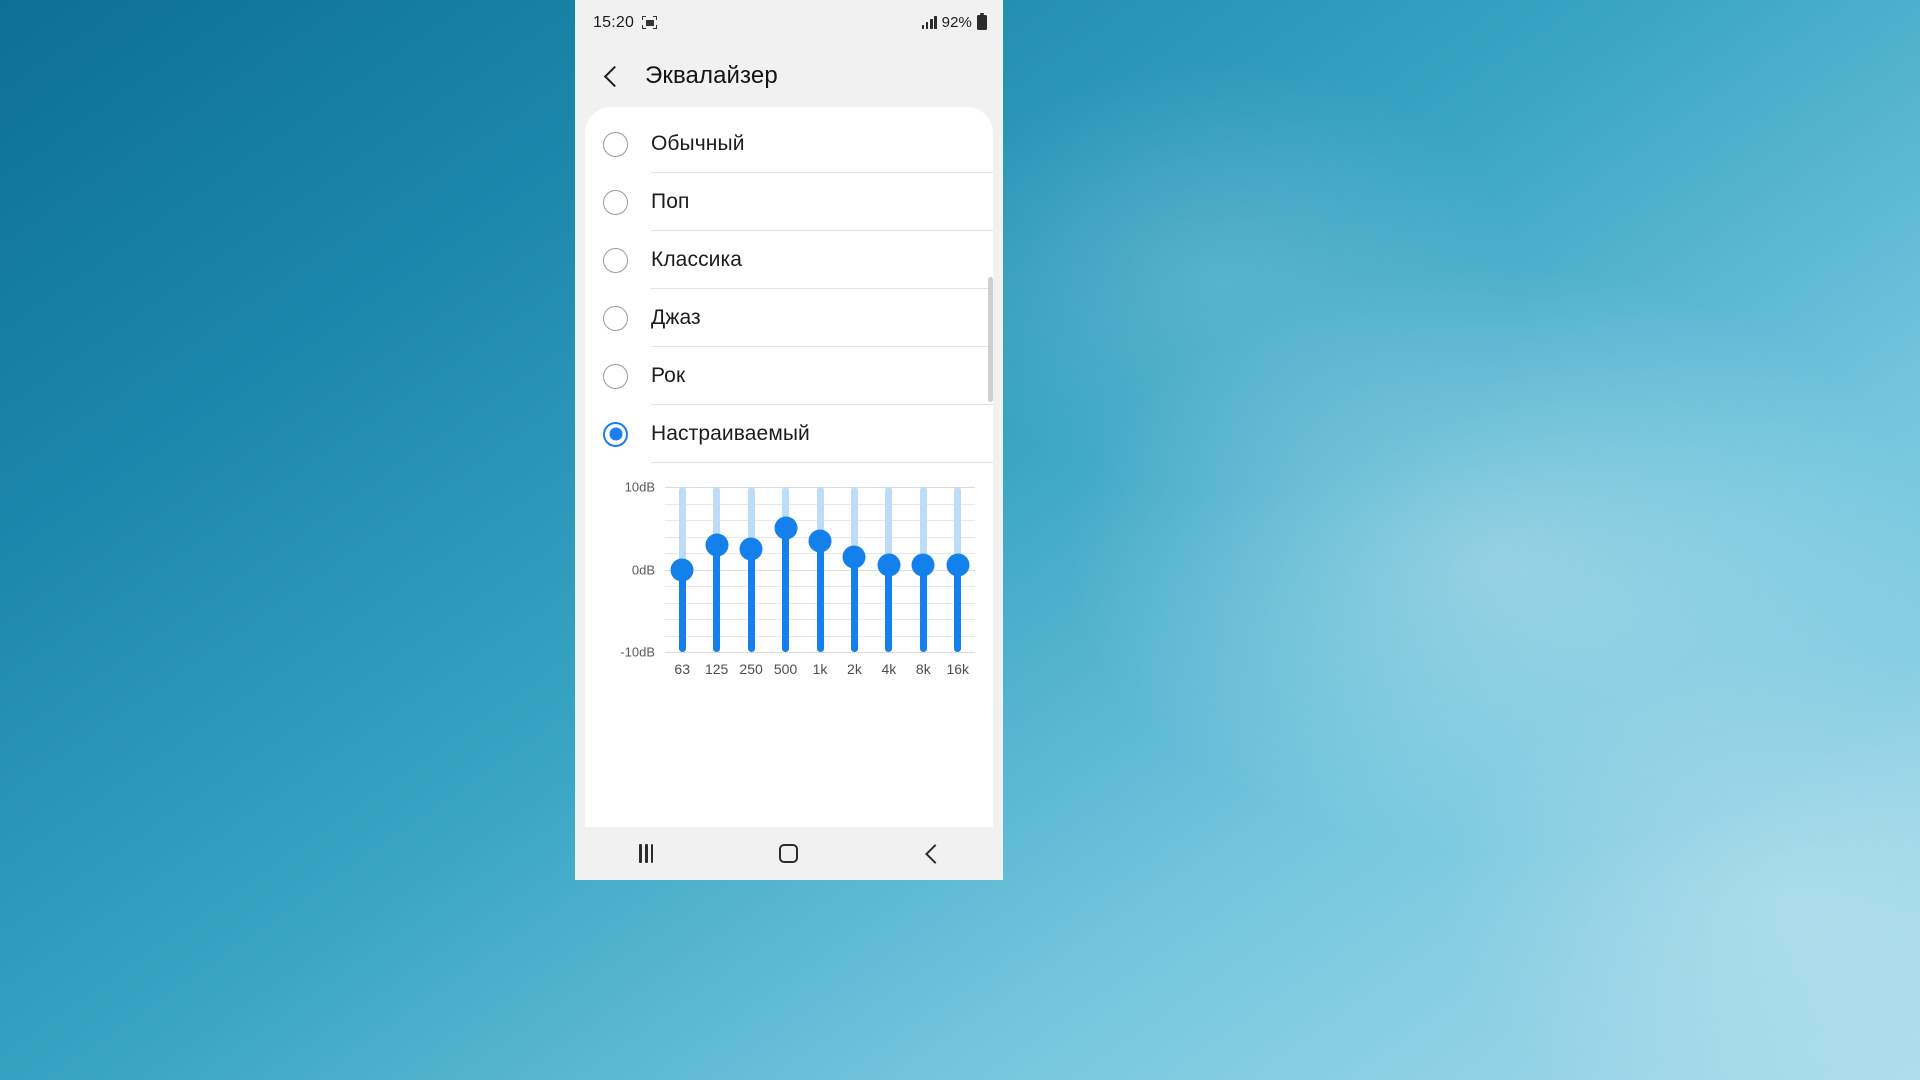 The image size is (1920, 1080). Describe the element at coordinates (820, 652) in the screenshot. I see `gridline` at that location.